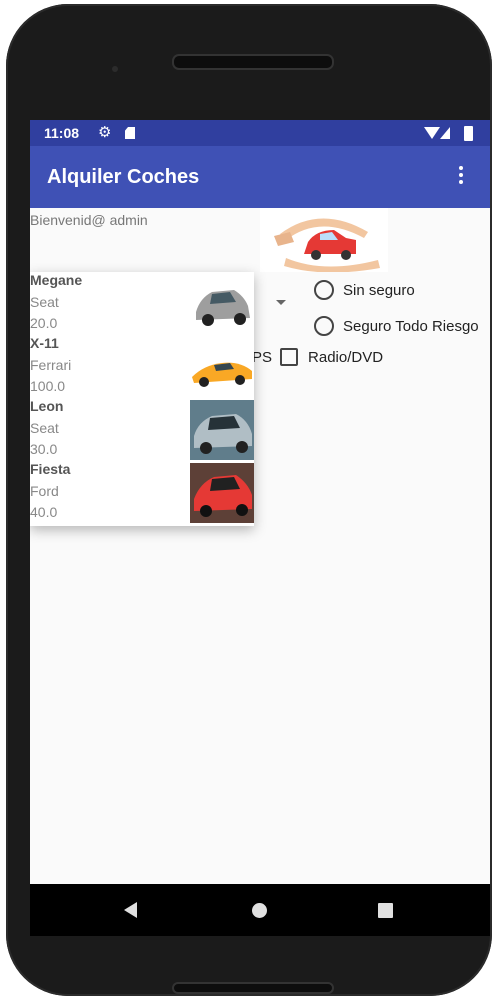  I want to click on radio-label: Seguro Todo Riesgo, so click(411, 326).